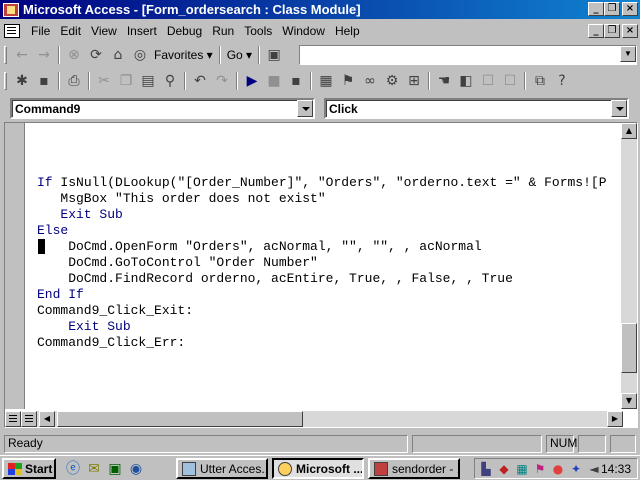  What do you see at coordinates (615, 419) in the screenshot?
I see `scroll-right-button: ▶` at bounding box center [615, 419].